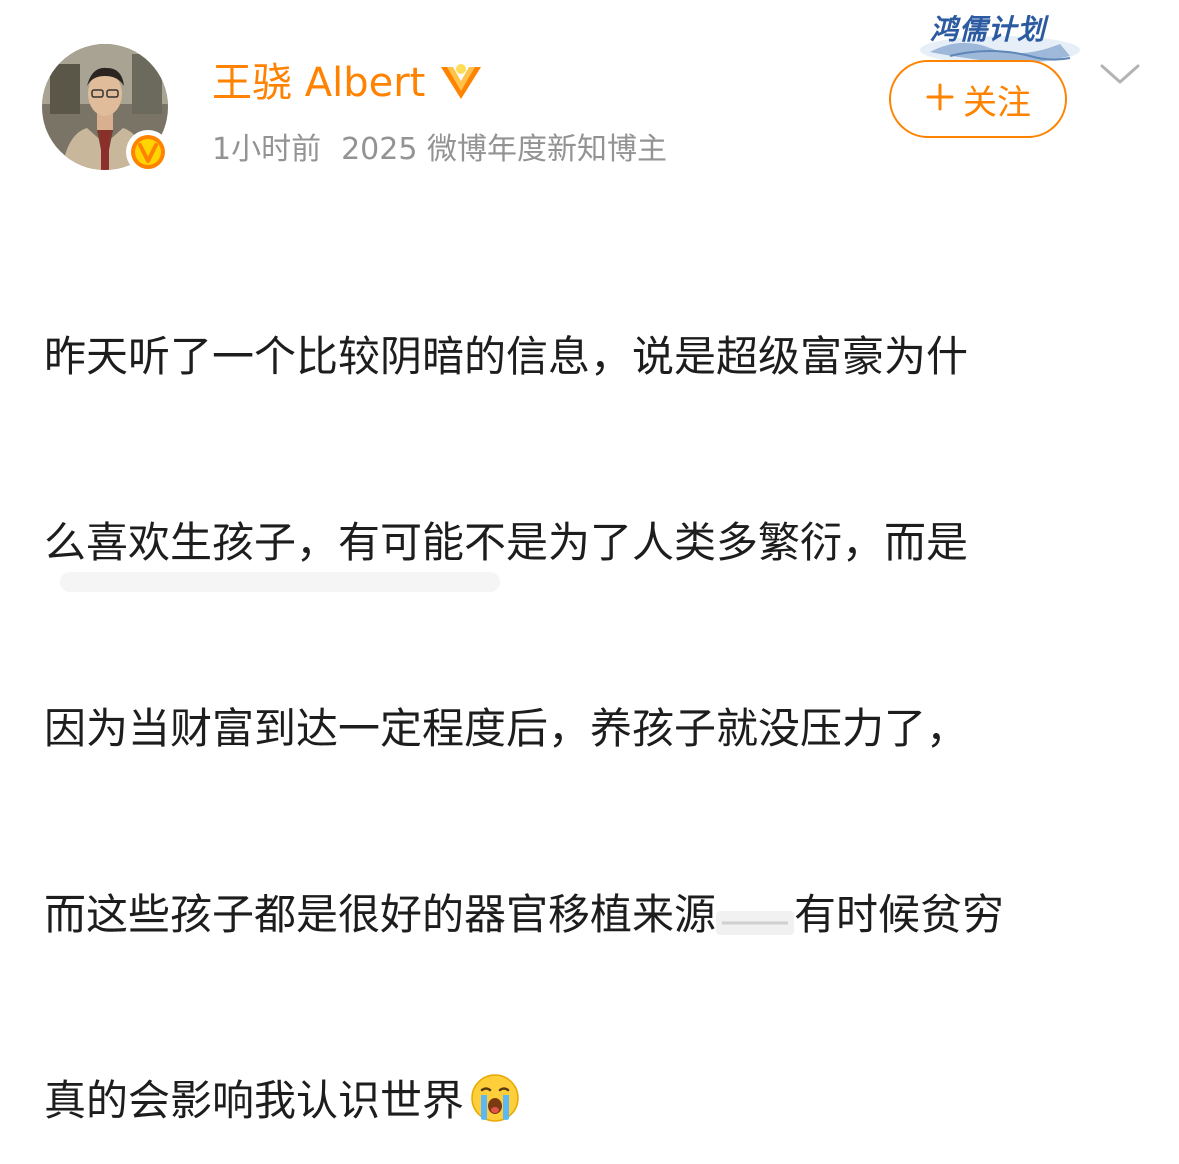  Describe the element at coordinates (506, 542) in the screenshot. I see `post-line: 么喜欢生孩子，有可能不是为了人类多繁衍，而是` at that location.